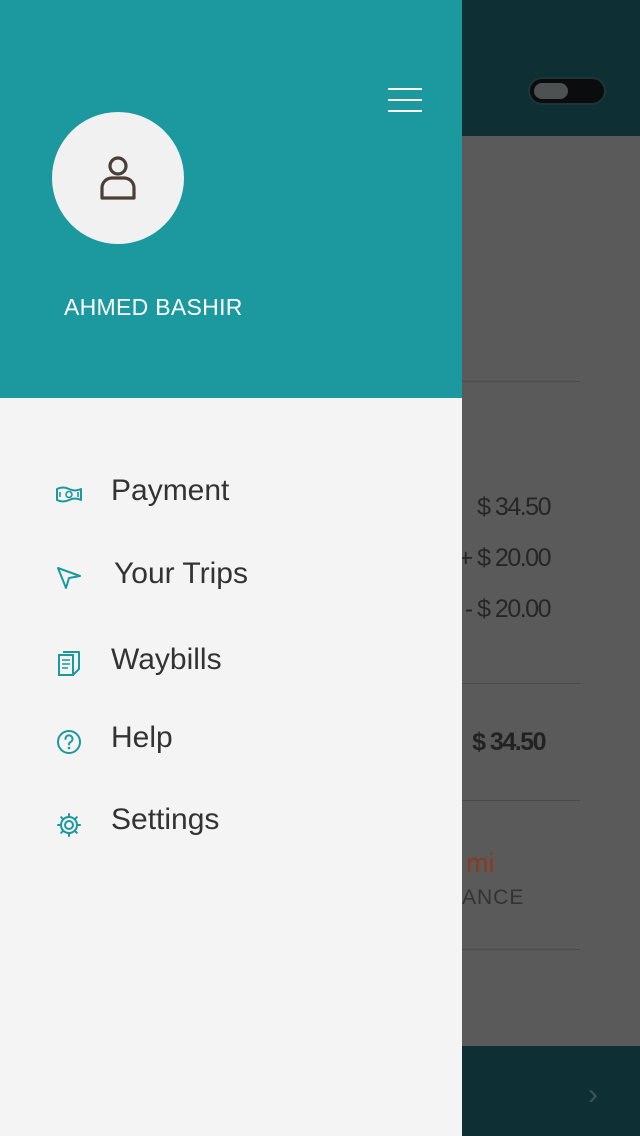  What do you see at coordinates (231, 739) in the screenshot?
I see `menu-item-help: Help` at bounding box center [231, 739].